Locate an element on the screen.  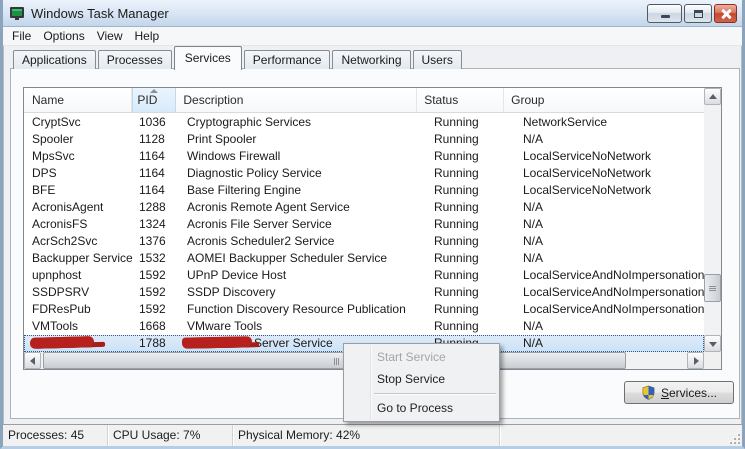
status-processes: Processes: 45 is located at coordinates (55, 435).